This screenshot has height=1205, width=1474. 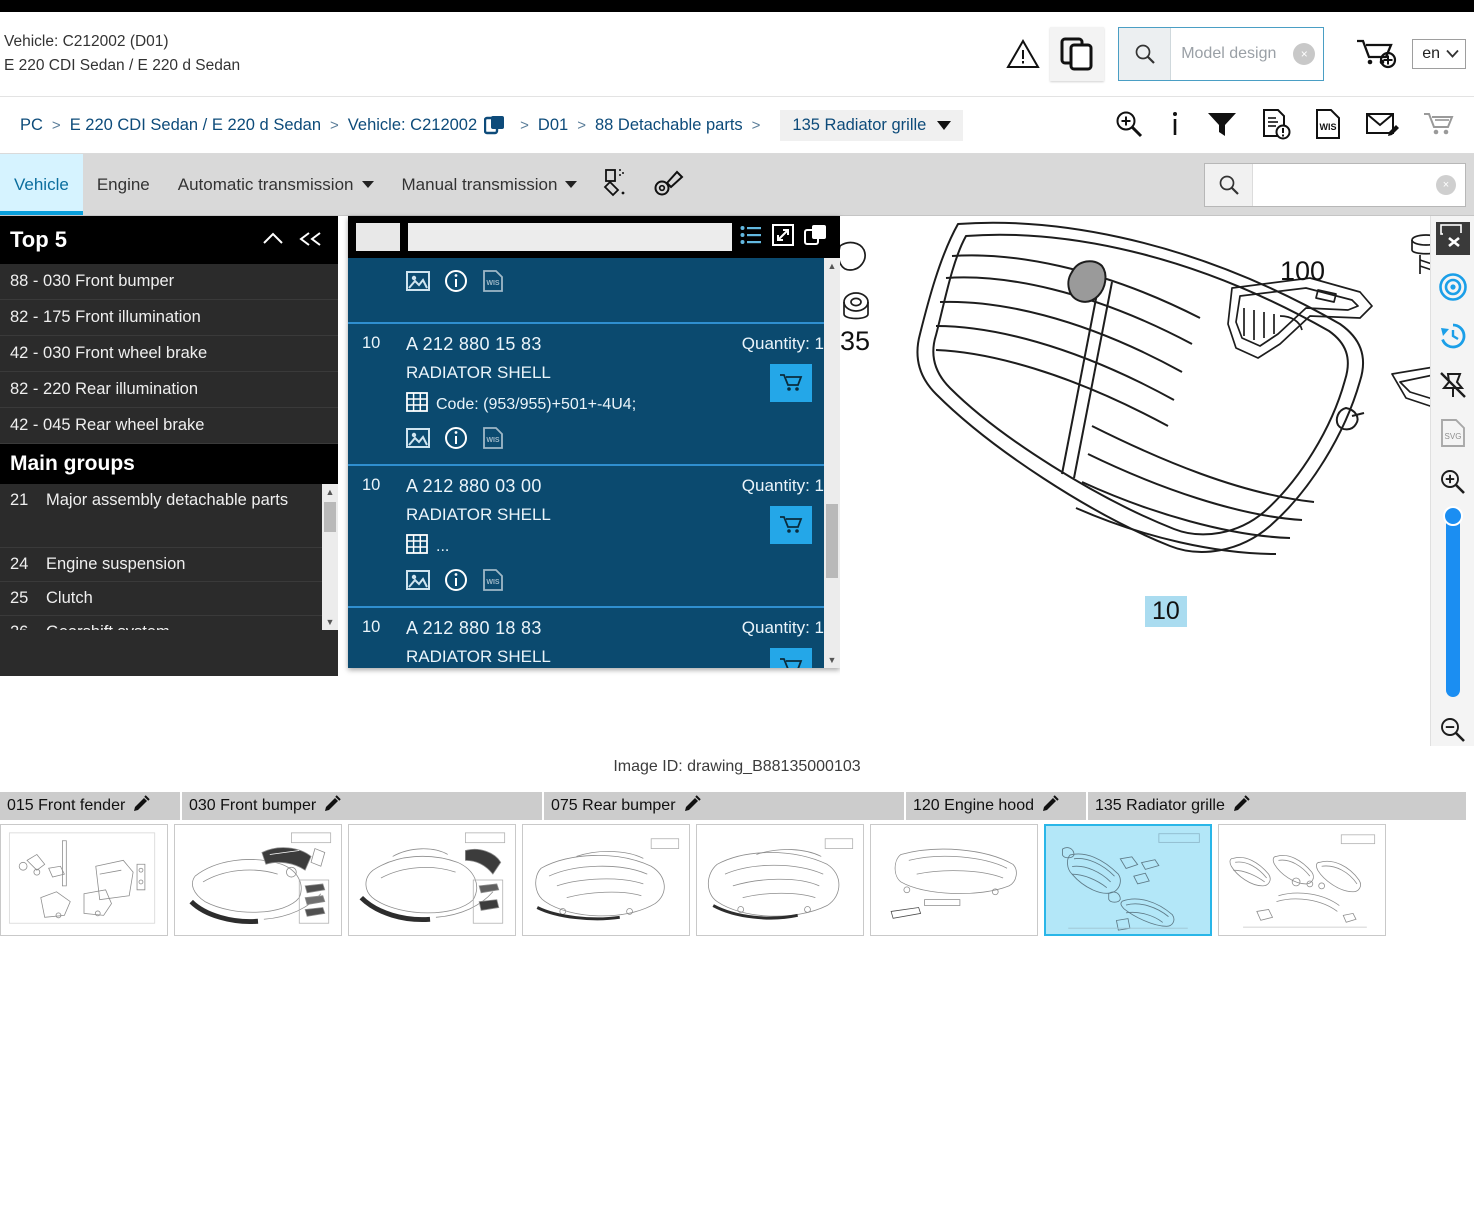 What do you see at coordinates (490, 184) in the screenshot?
I see `tab-manual-transmission: Manual transmission` at bounding box center [490, 184].